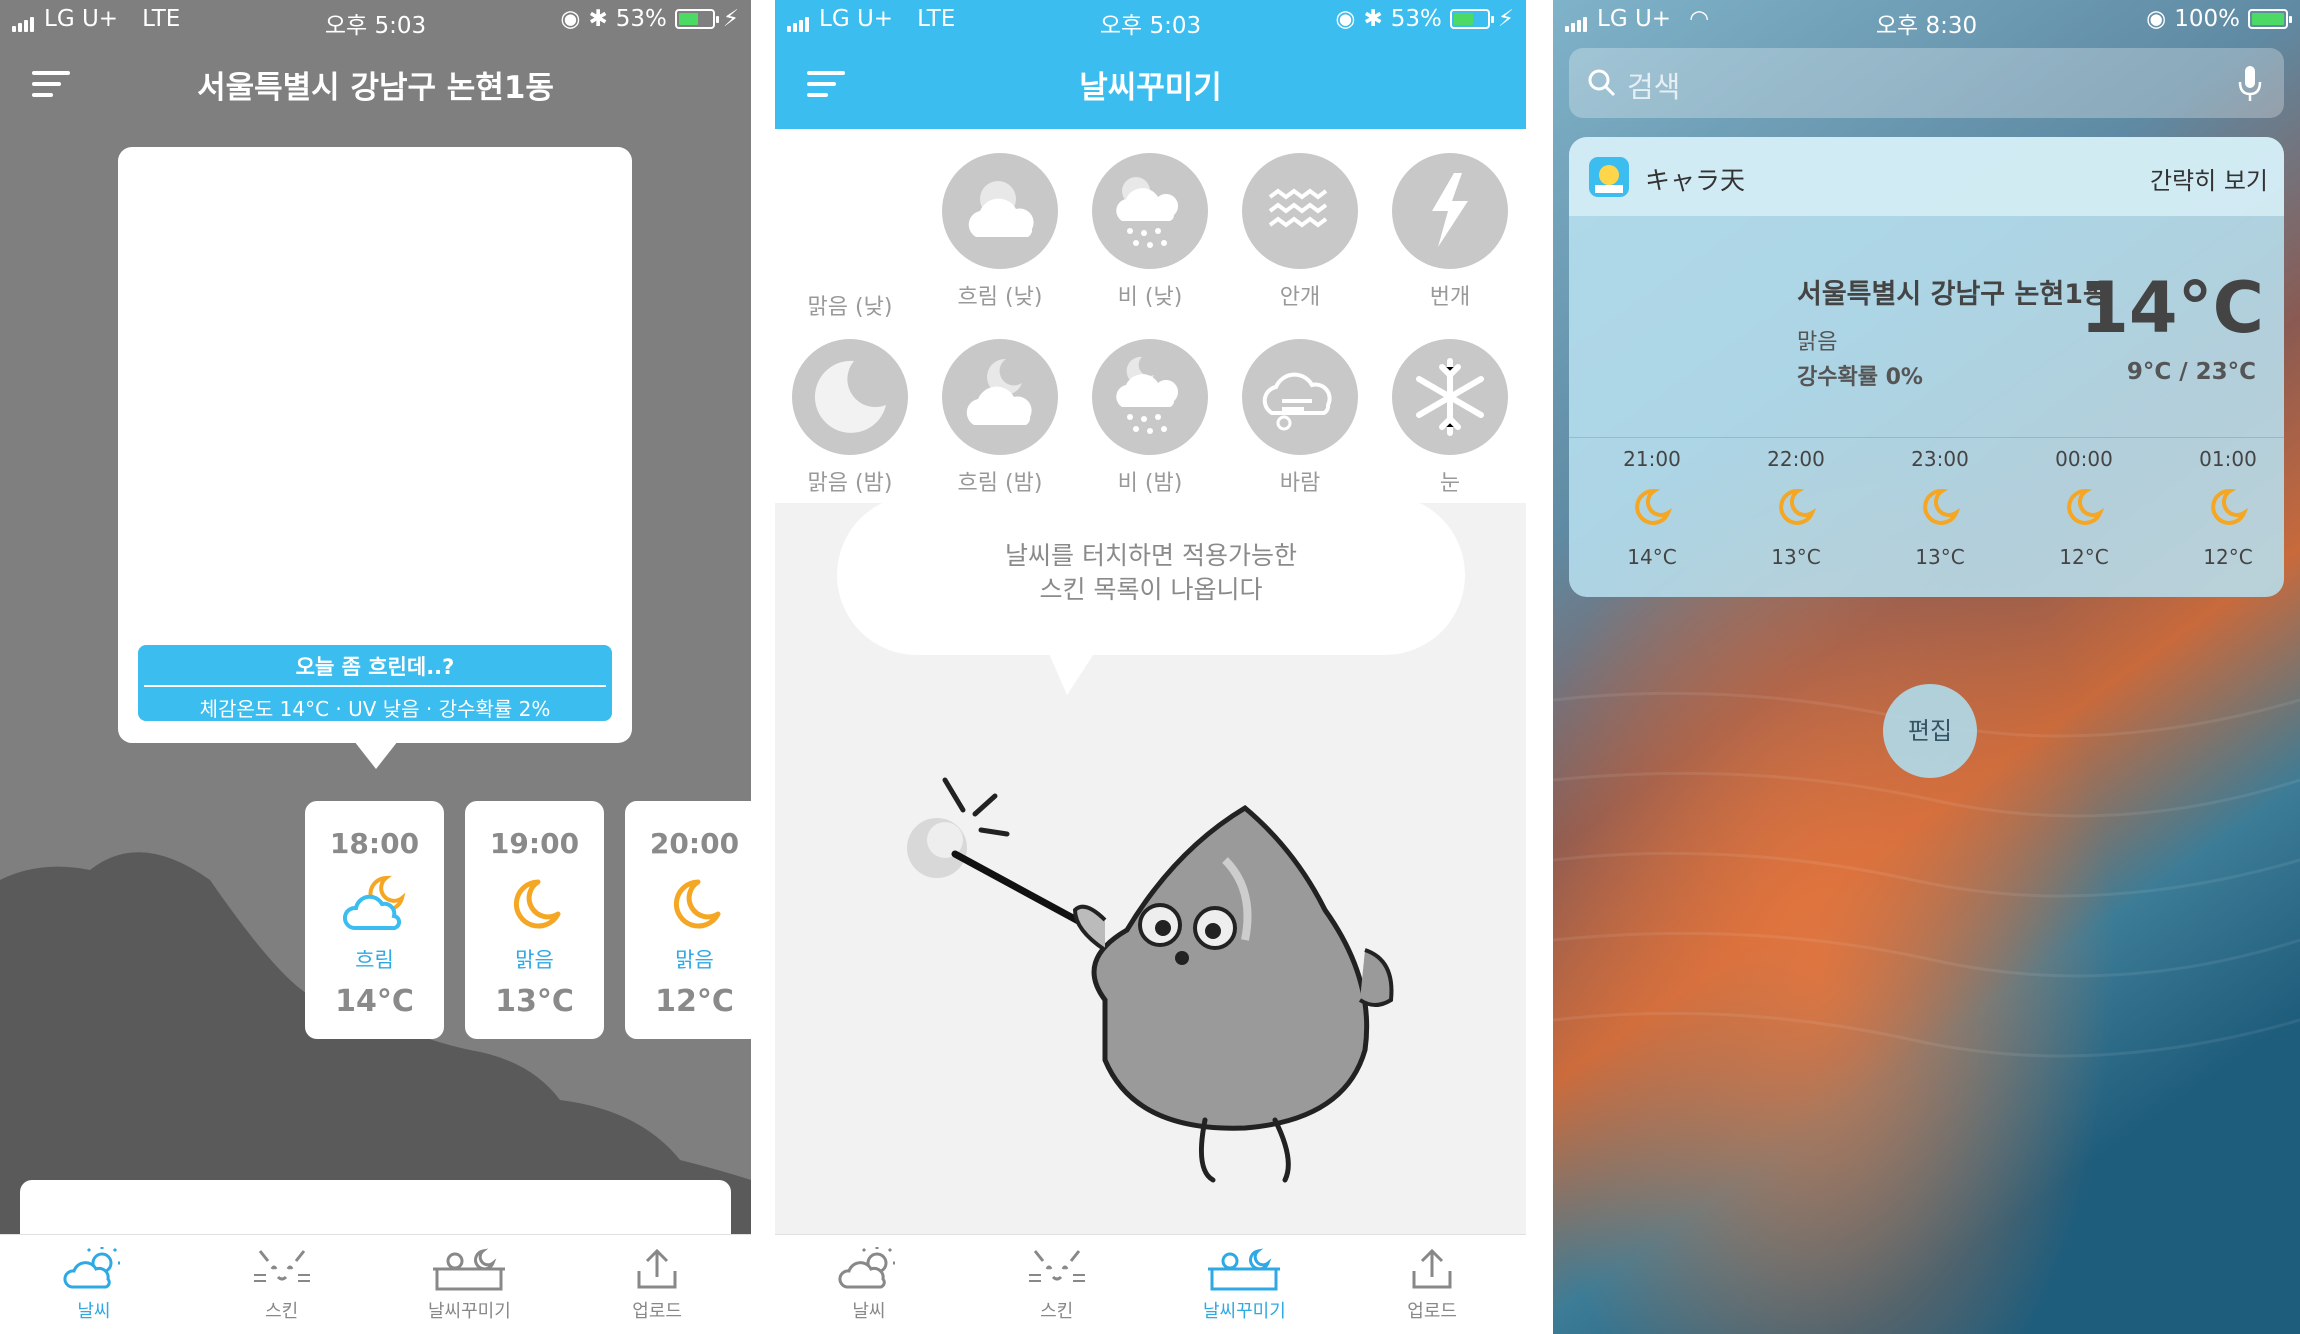 This screenshot has width=2300, height=1334. What do you see at coordinates (2084, 459) in the screenshot?
I see `hour-time: 00:00` at bounding box center [2084, 459].